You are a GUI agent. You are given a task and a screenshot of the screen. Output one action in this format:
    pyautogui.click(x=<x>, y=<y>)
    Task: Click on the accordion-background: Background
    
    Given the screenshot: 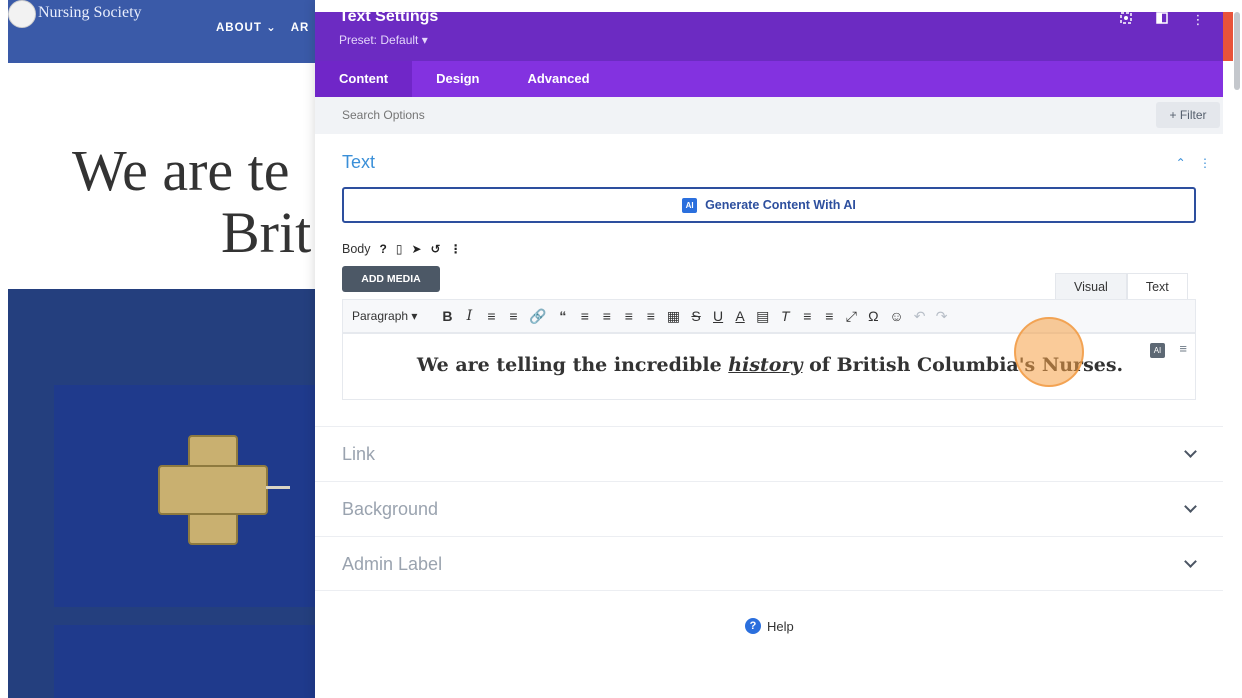 What is the action you would take?
    pyautogui.click(x=769, y=508)
    